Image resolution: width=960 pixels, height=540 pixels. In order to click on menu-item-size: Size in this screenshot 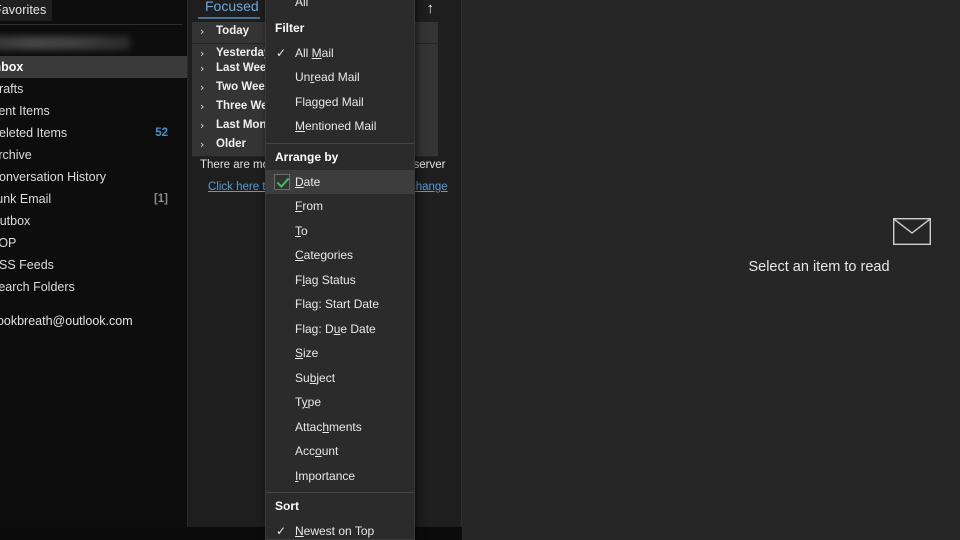, I will do `click(340, 353)`.